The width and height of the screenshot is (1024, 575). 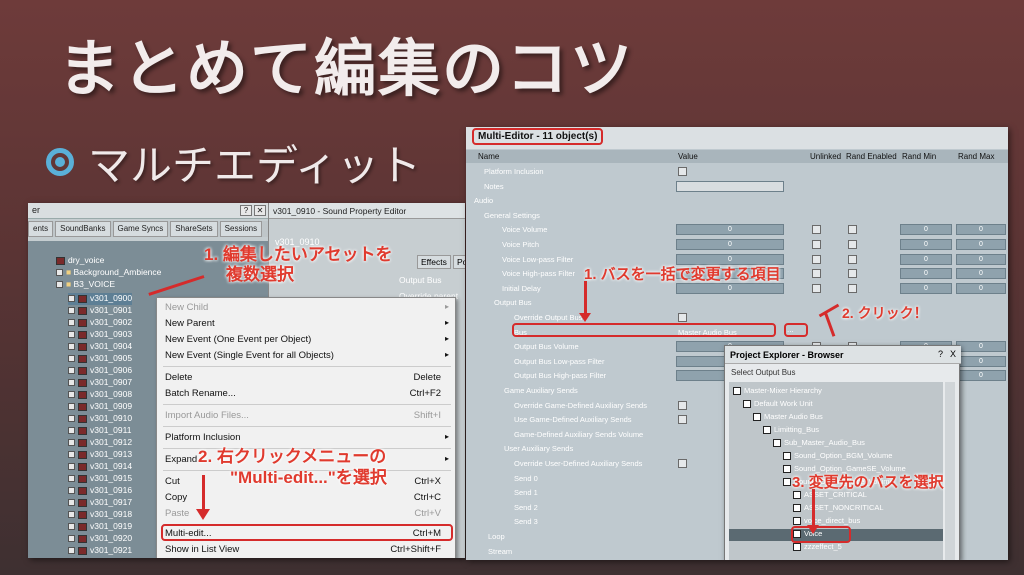 I want to click on tree-sound-item: v301_0904, so click(x=100, y=347).